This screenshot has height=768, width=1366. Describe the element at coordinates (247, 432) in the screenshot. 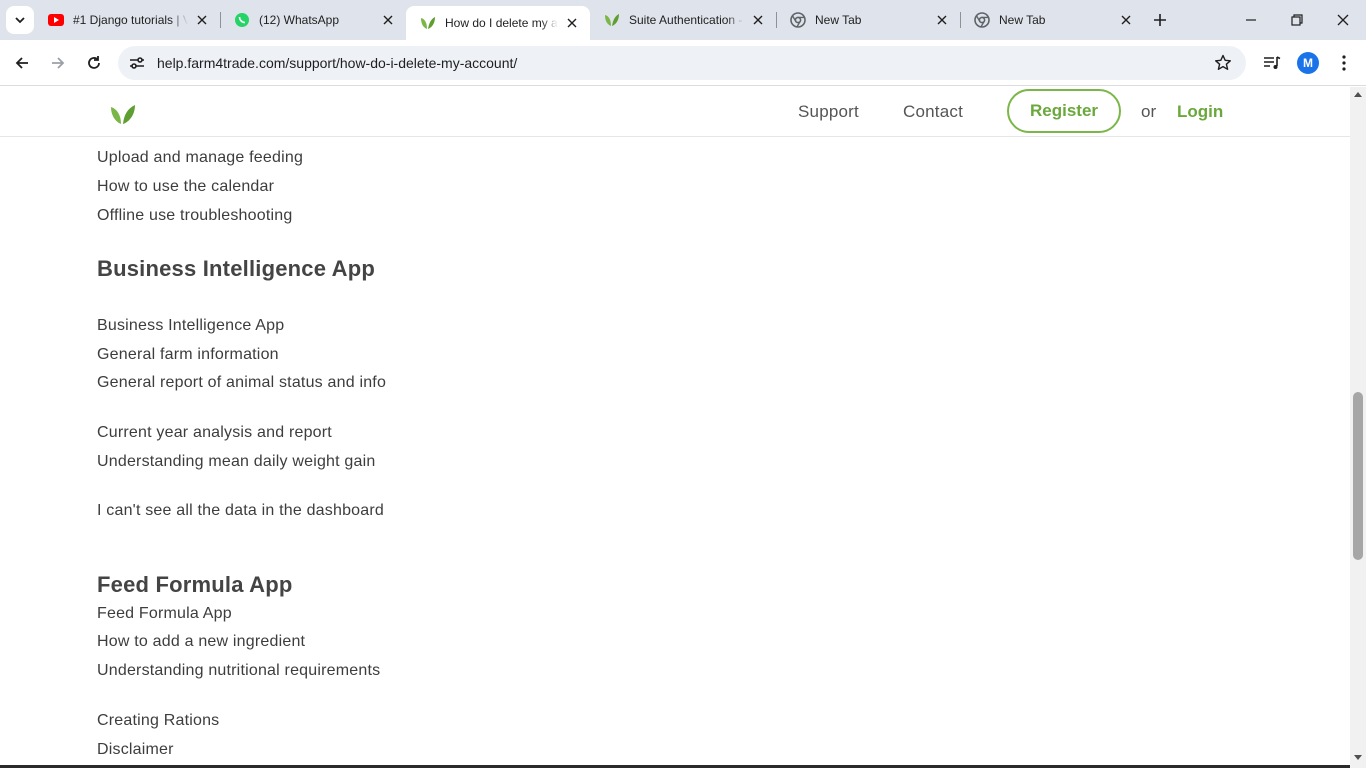

I see `sidebar-link: Current year analysis and report` at that location.